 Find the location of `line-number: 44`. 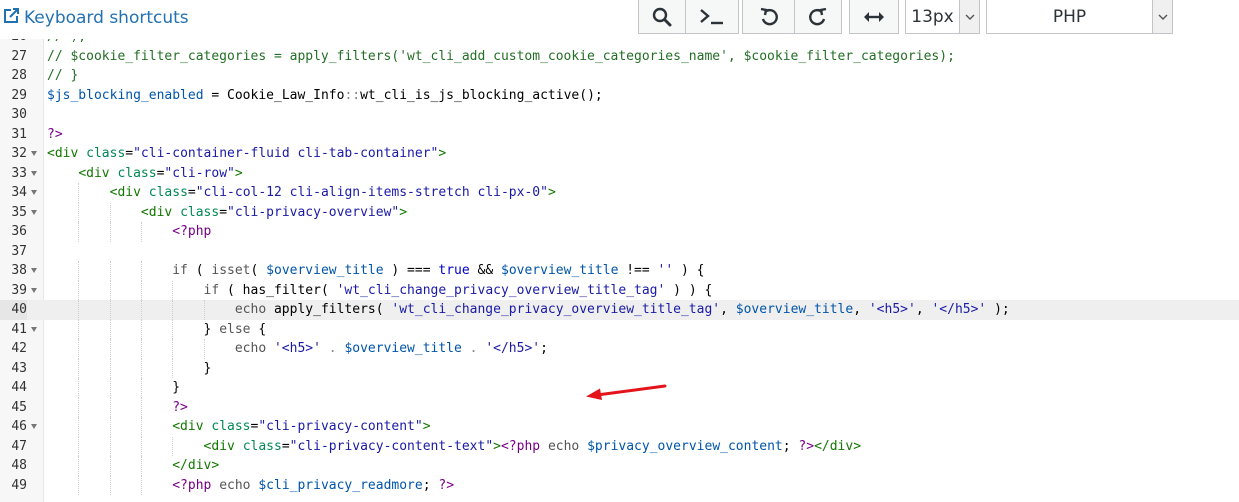

line-number: 44 is located at coordinates (19, 387).